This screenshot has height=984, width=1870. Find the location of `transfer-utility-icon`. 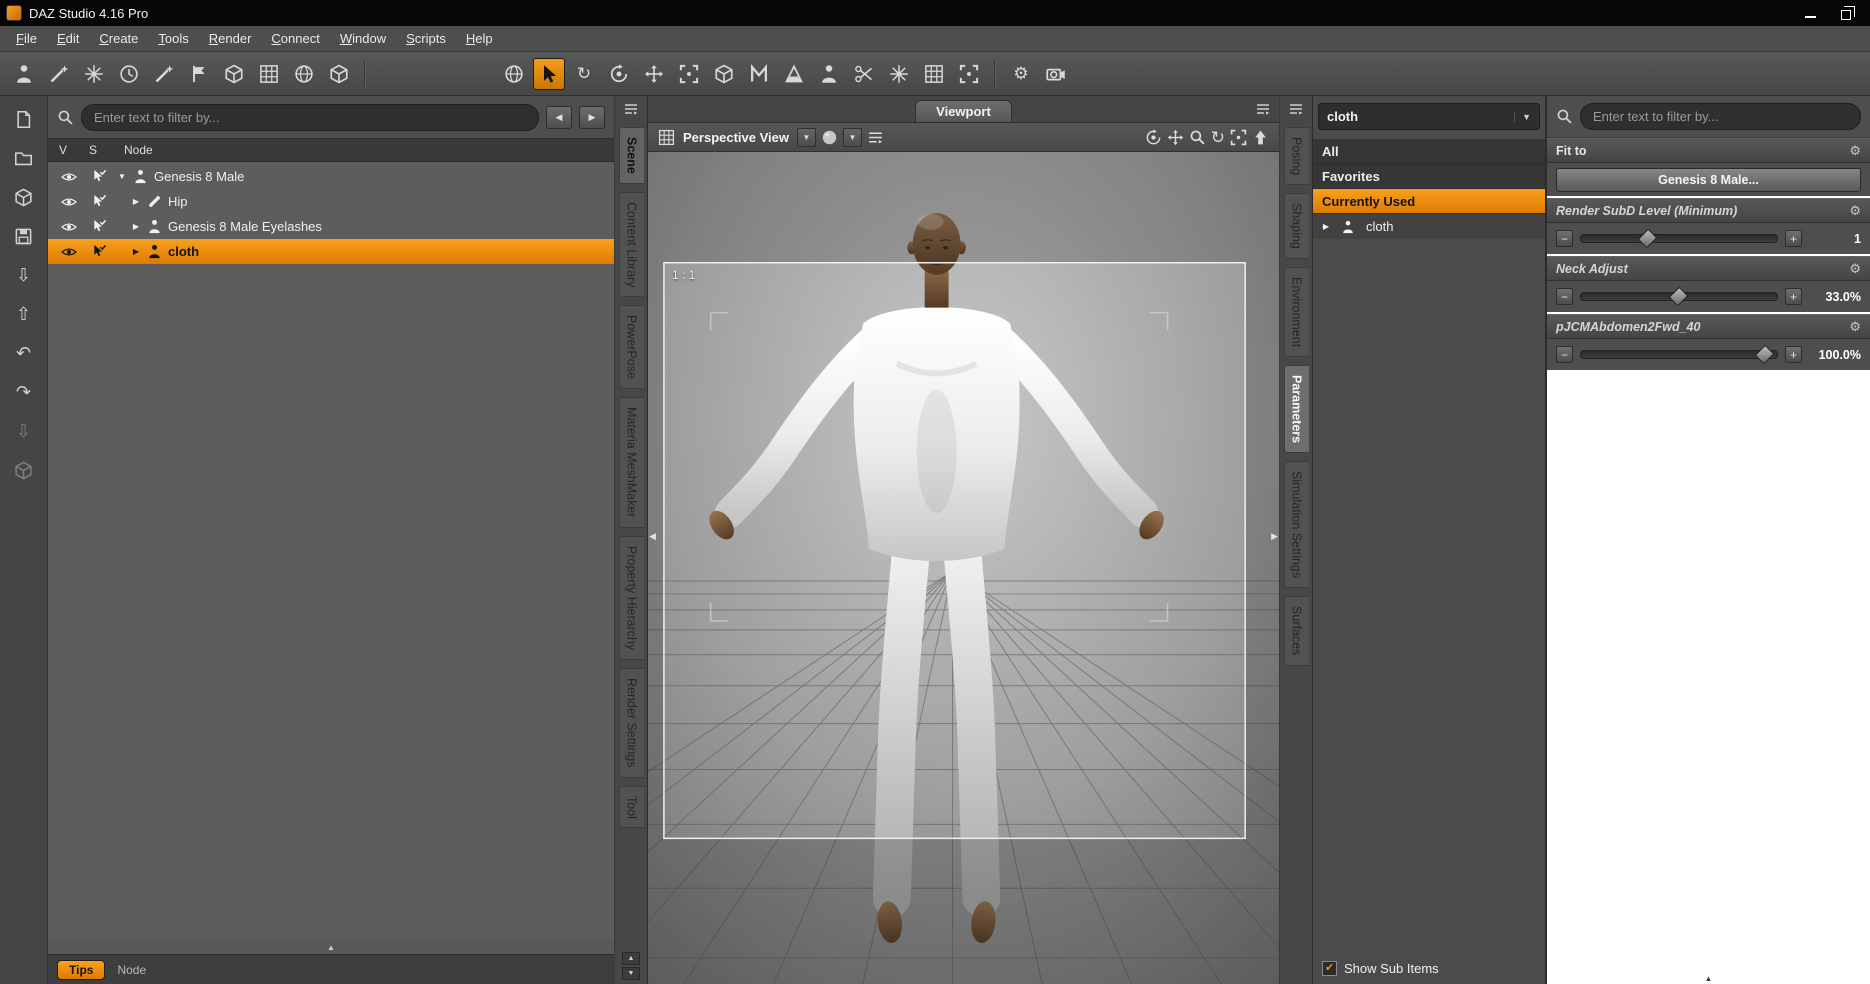

transfer-utility-icon is located at coordinates (59, 74).